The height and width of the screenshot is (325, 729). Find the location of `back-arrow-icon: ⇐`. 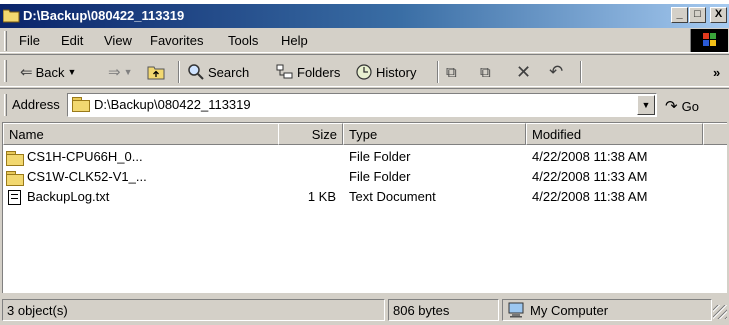

back-arrow-icon: ⇐ is located at coordinates (26, 72).